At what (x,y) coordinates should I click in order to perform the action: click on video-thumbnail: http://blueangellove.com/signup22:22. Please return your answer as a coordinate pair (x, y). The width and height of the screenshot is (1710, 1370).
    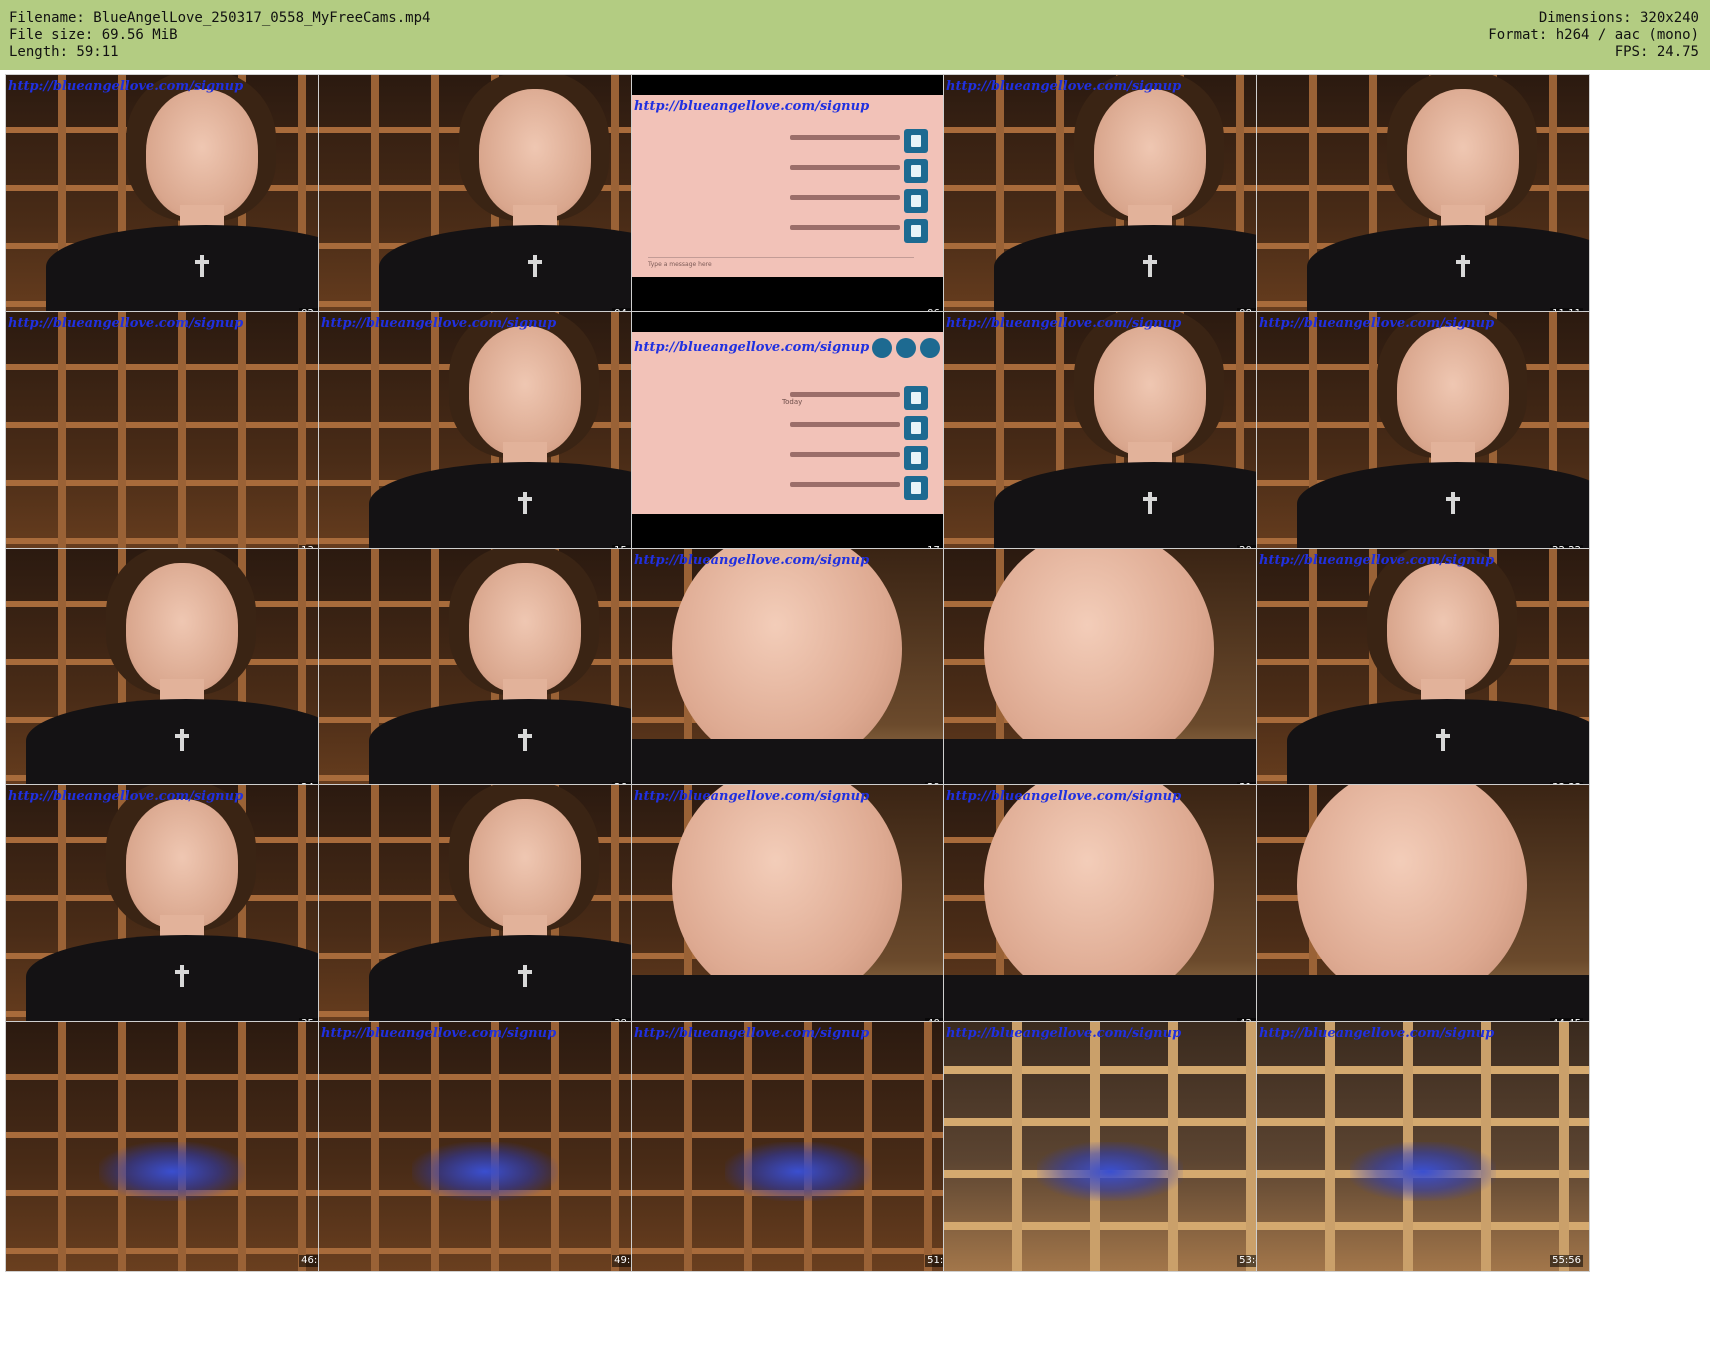
    Looking at the image, I should click on (1423, 436).